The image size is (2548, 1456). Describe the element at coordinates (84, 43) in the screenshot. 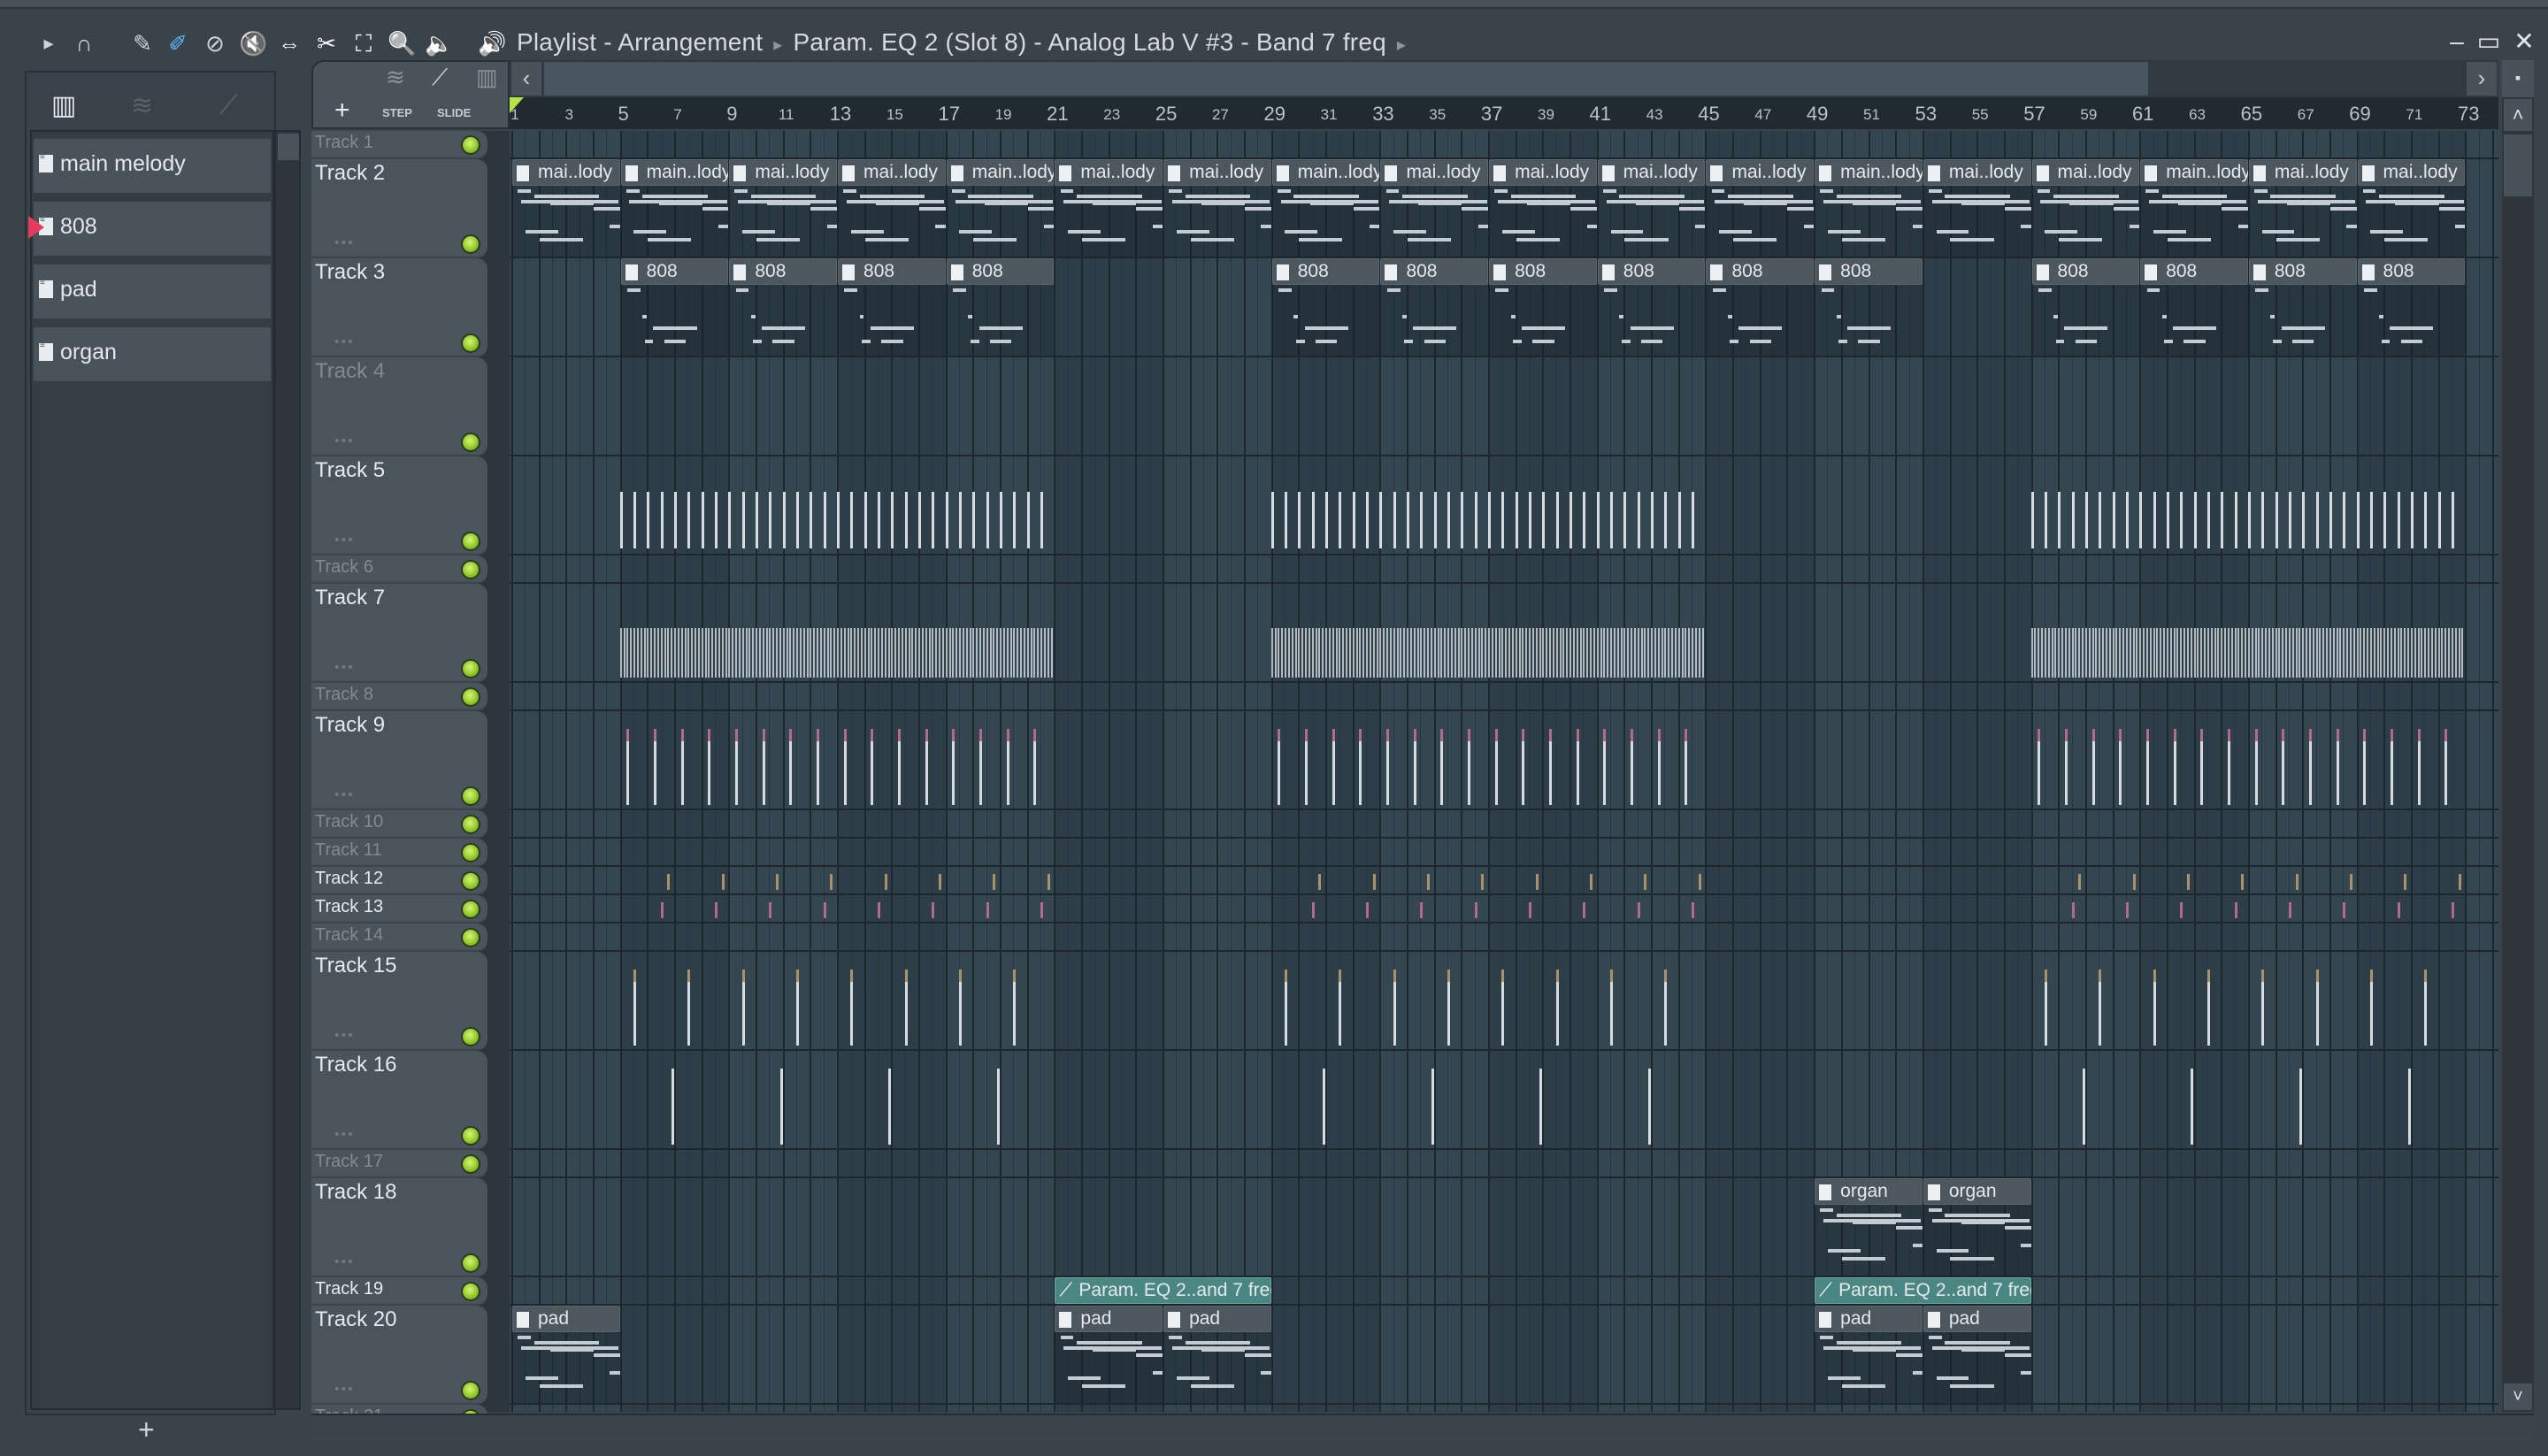

I see `magnet-snap-icon: ∩` at that location.